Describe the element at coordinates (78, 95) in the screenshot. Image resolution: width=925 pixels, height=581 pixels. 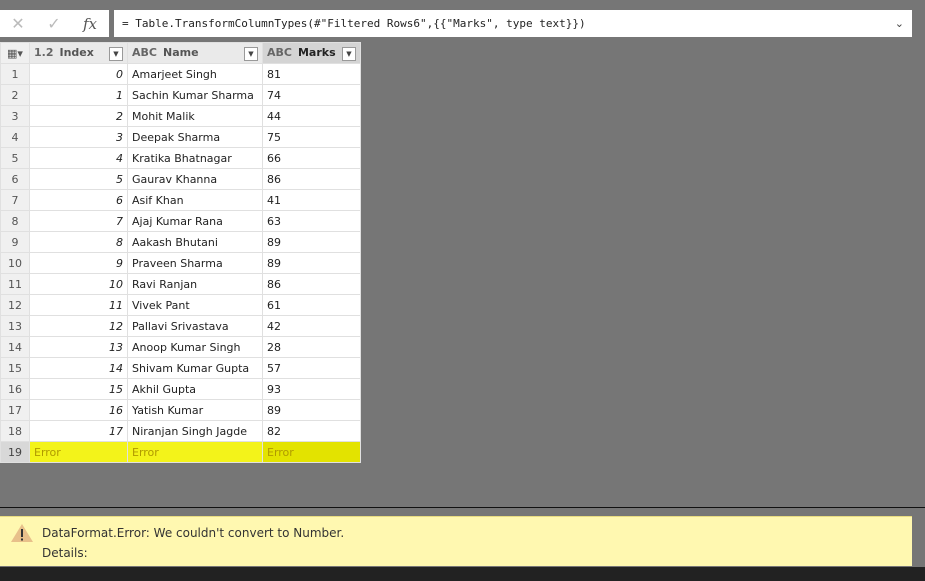
I see `cell-index: 1` at that location.